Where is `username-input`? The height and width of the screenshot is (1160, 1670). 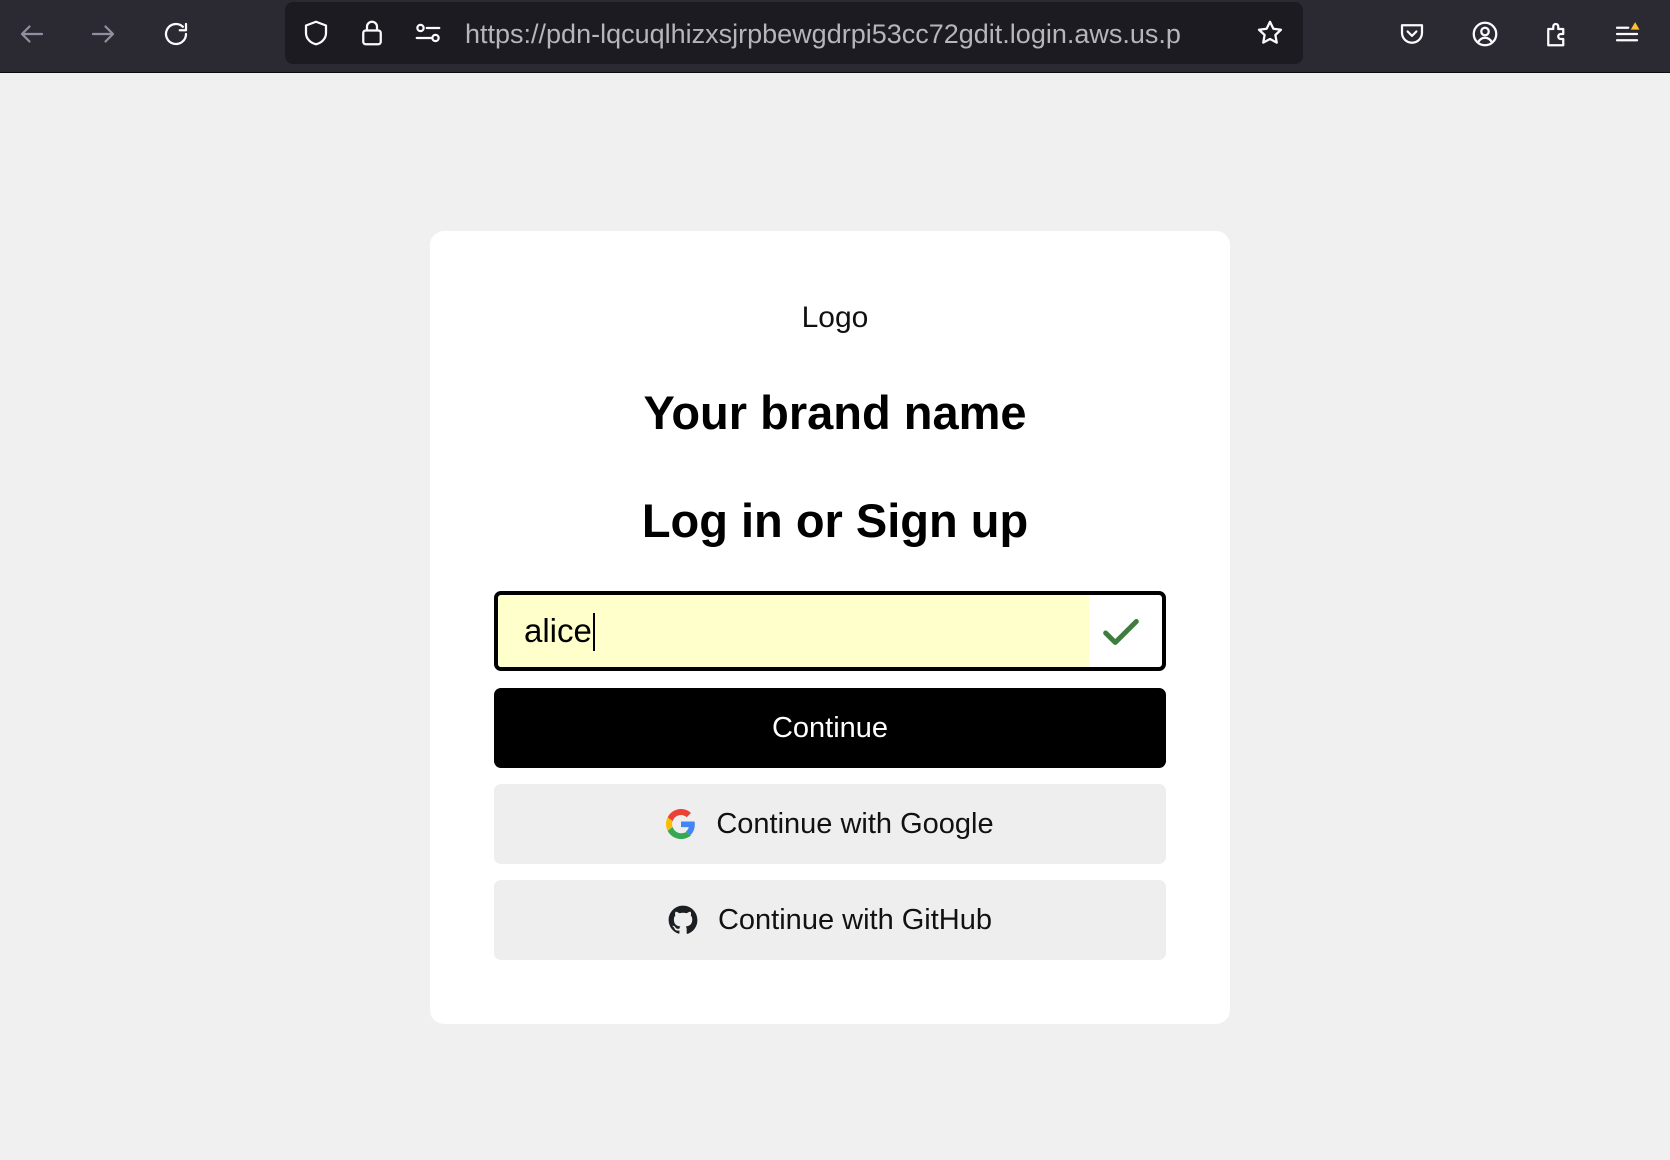
username-input is located at coordinates (793, 631).